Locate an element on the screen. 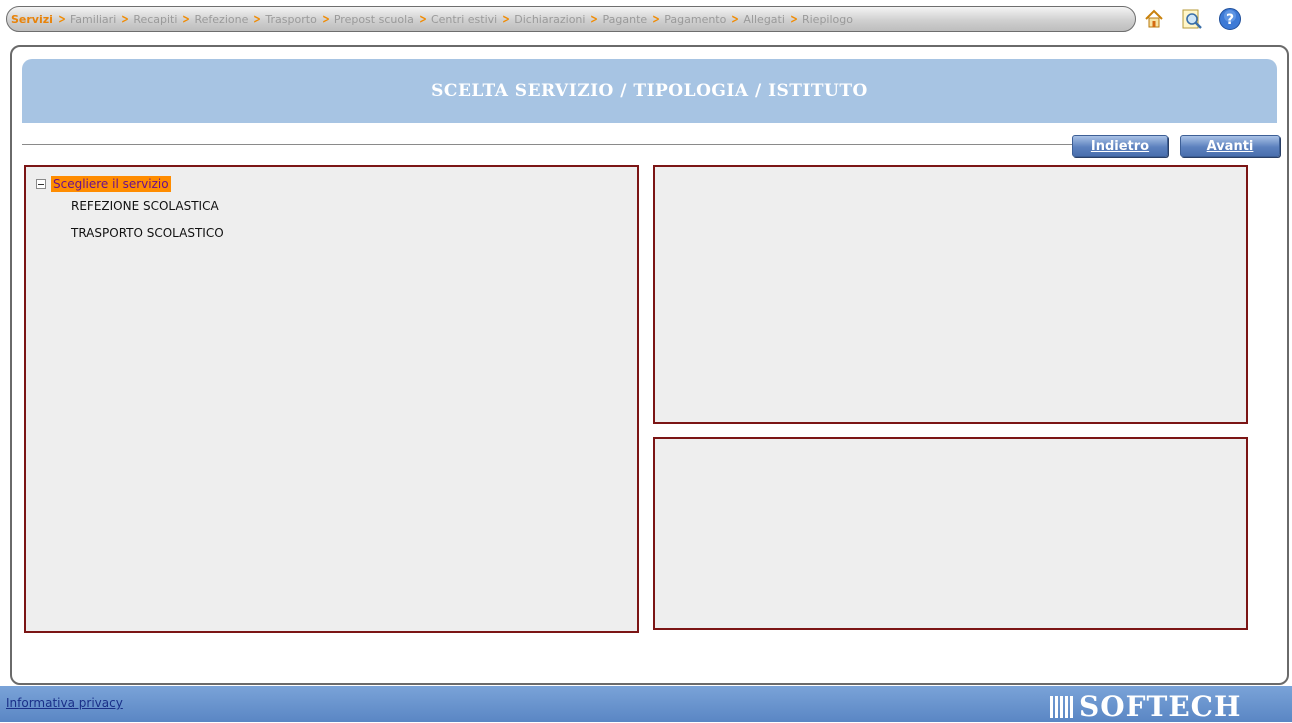 The image size is (1292, 723). breadcrumb-item-prepost-scuola: Prepost scuola > is located at coordinates (382, 19).